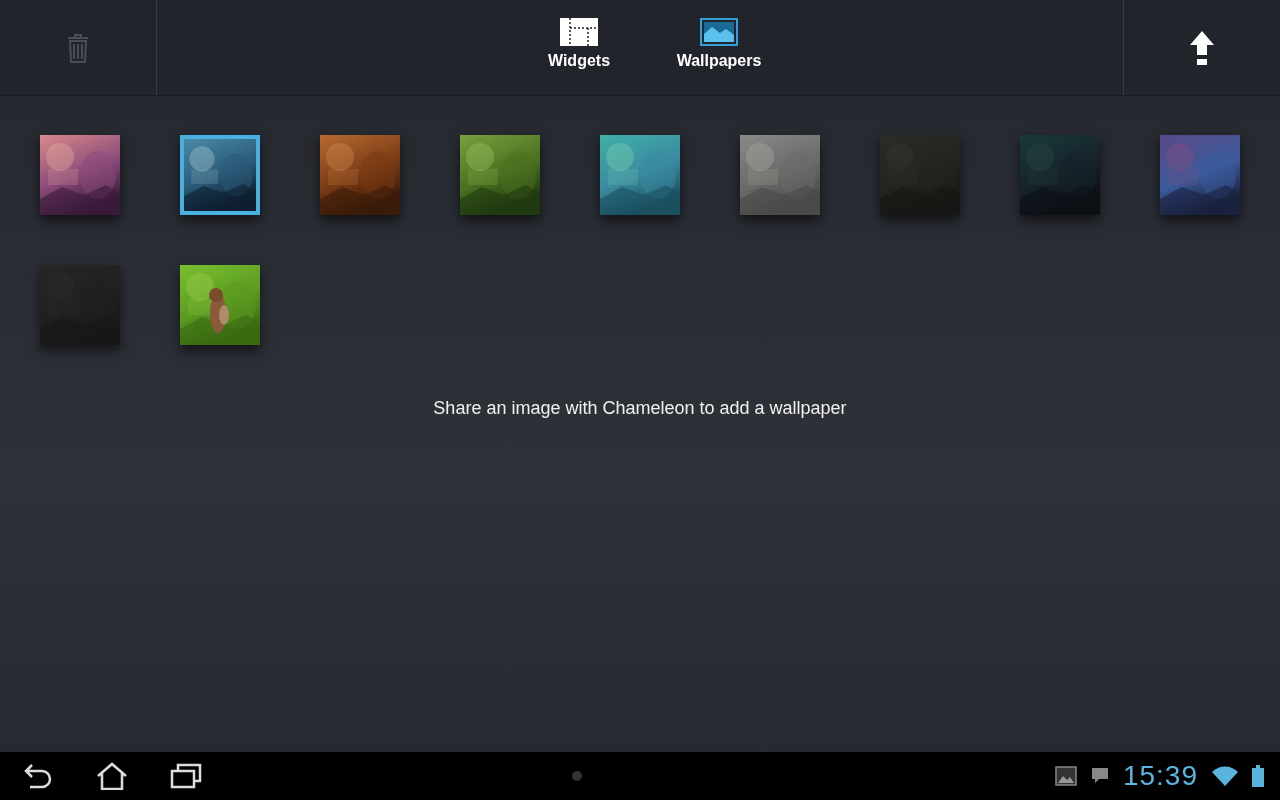 The width and height of the screenshot is (1280, 800). I want to click on hint-text: Share an image with Chameleon to add a wallpaper, so click(640, 408).